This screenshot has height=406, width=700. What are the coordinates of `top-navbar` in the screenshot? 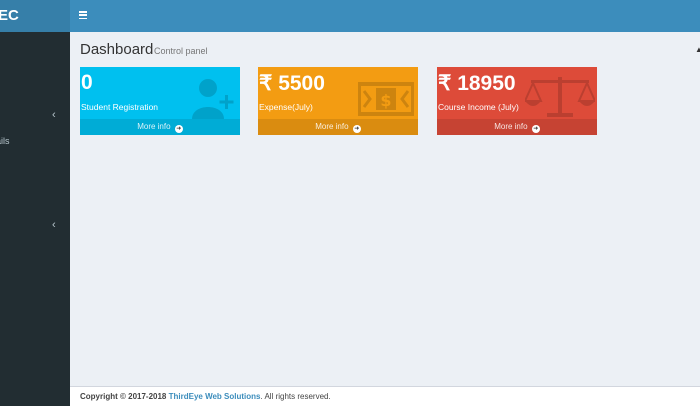 It's located at (385, 16).